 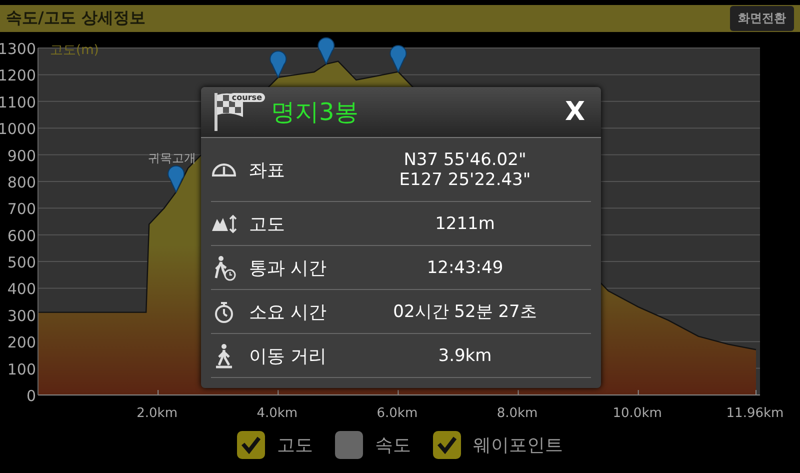 What do you see at coordinates (762, 18) in the screenshot?
I see `switch-view-button: 화면전환` at bounding box center [762, 18].